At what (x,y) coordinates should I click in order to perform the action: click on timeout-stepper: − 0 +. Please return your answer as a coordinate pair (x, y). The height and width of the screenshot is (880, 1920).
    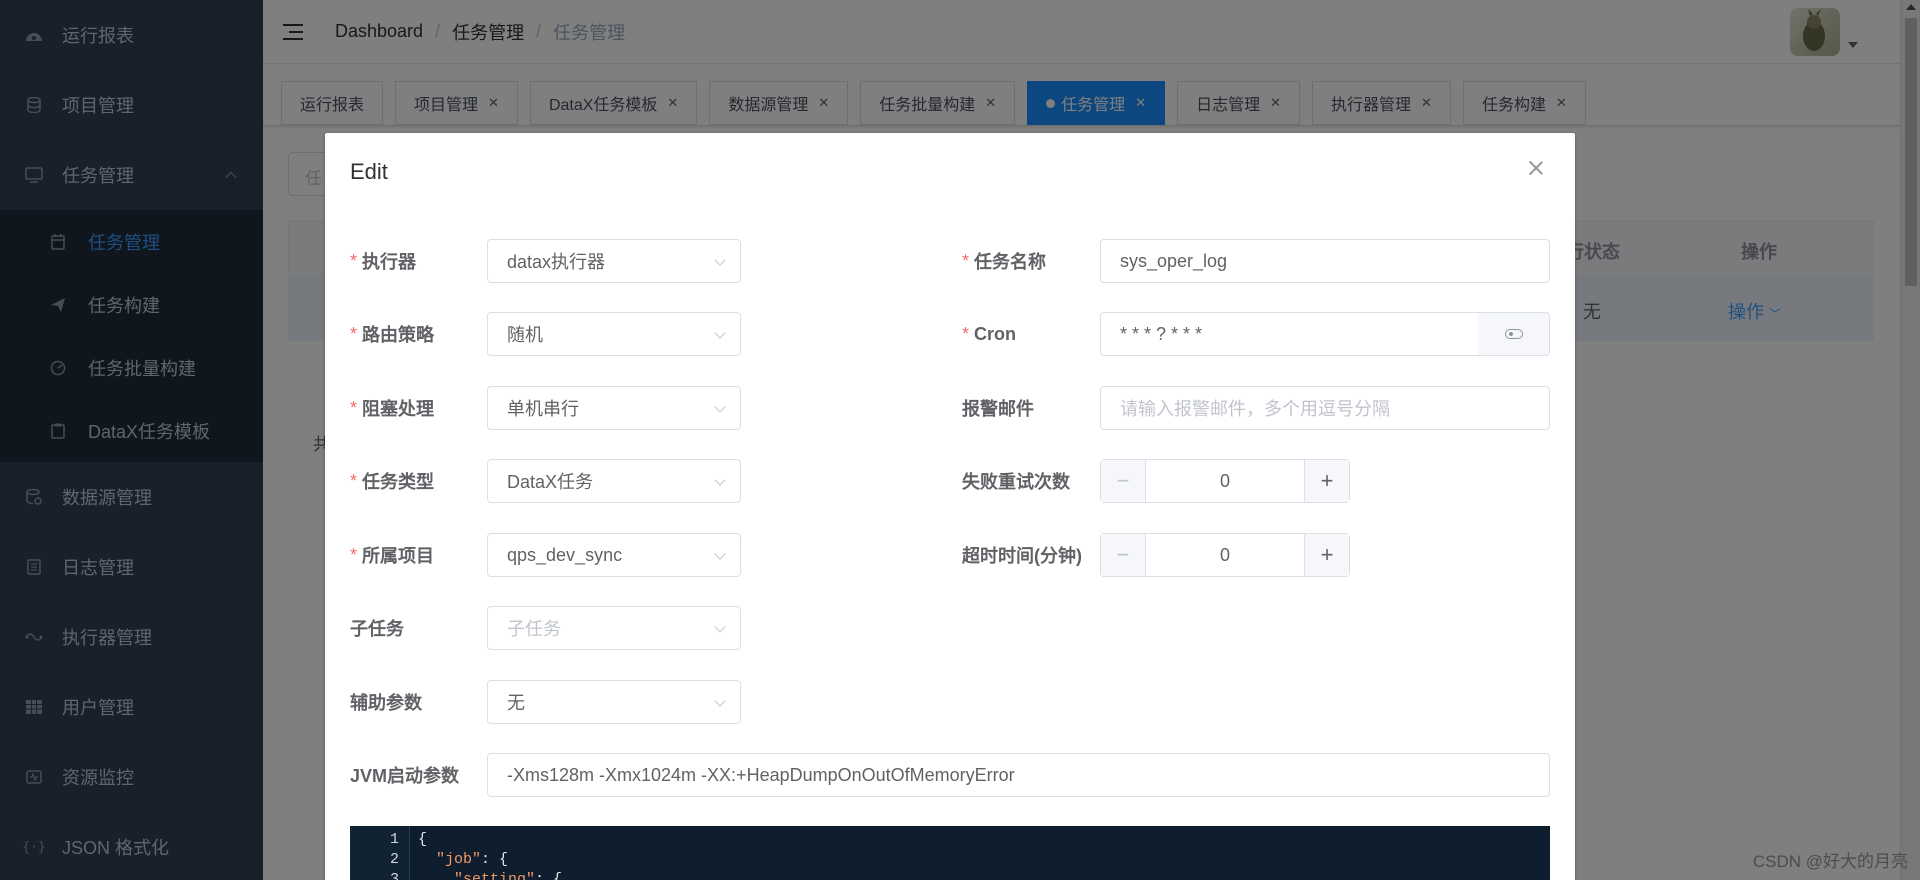
    Looking at the image, I should click on (1225, 555).